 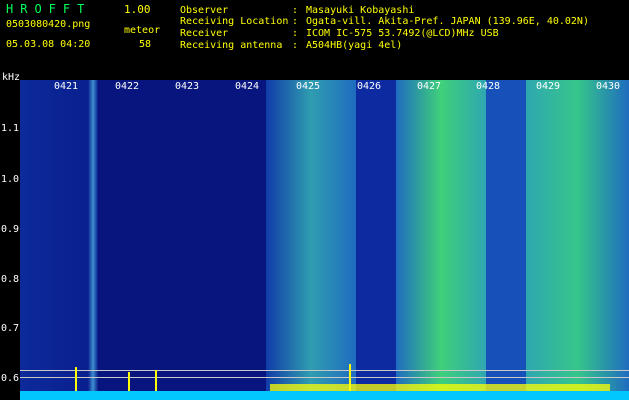 What do you see at coordinates (429, 86) in the screenshot?
I see `minute-label: 0427` at bounding box center [429, 86].